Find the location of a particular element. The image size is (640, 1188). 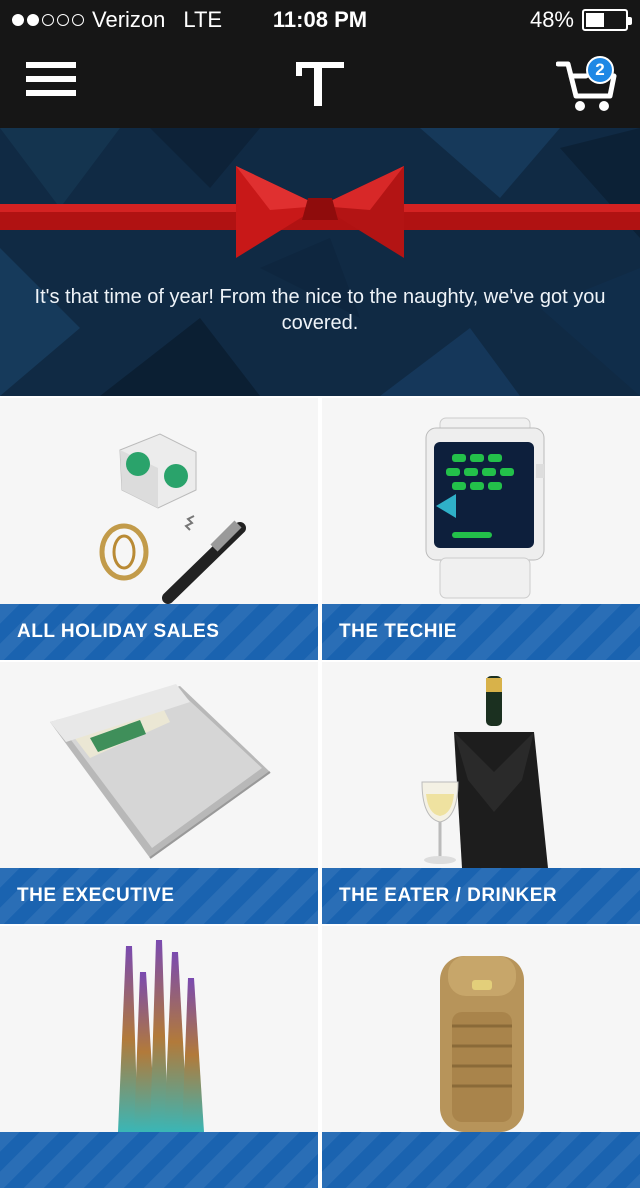

digital-watch-image is located at coordinates (485, 508).